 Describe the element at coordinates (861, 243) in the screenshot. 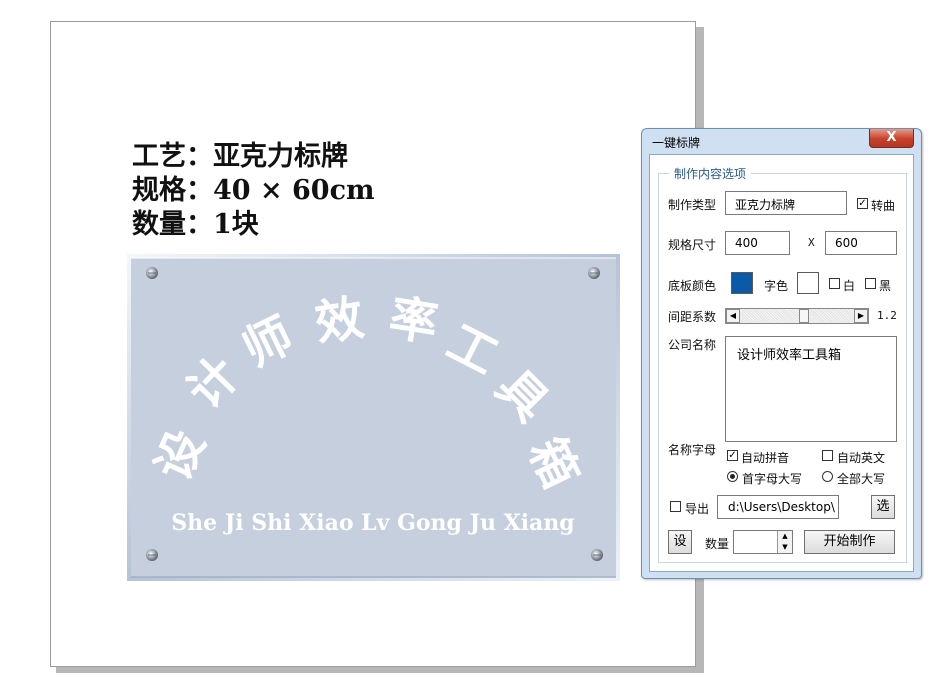

I see `height-field: 600` at that location.